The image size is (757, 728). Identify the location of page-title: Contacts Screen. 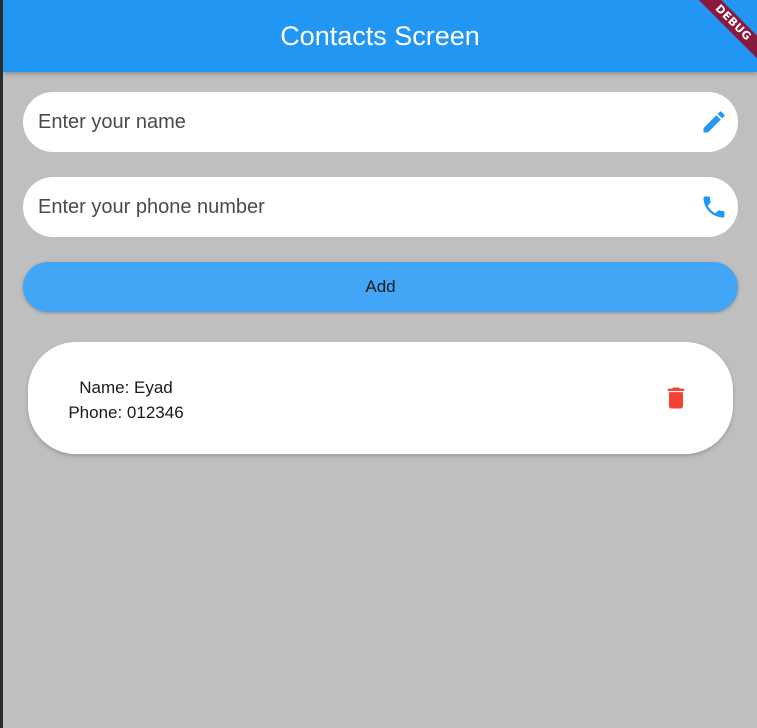
(380, 36).